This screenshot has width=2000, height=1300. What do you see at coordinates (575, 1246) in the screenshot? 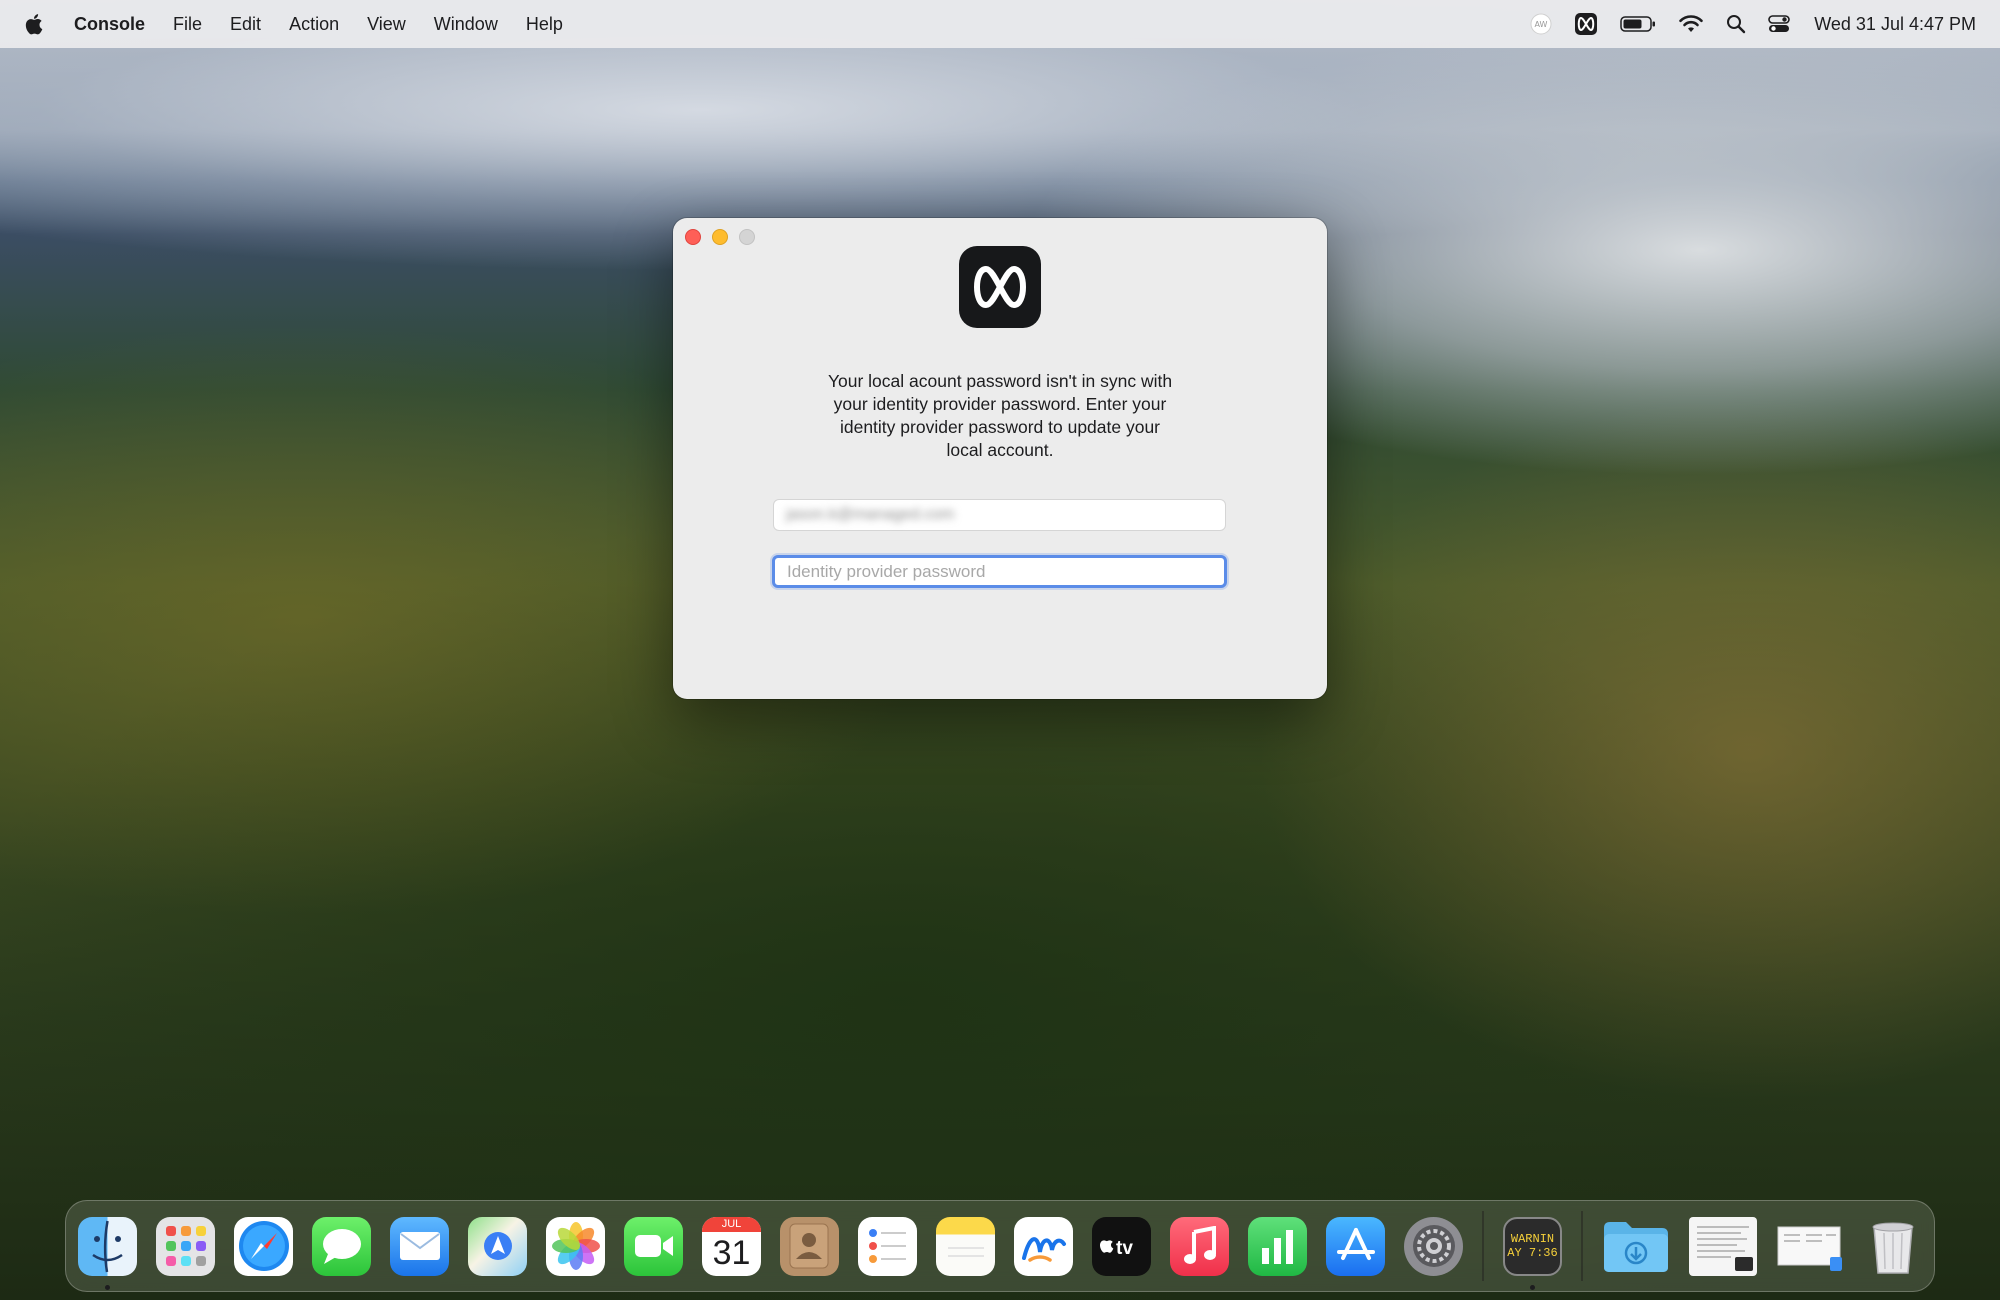
I see `photos-icon` at bounding box center [575, 1246].